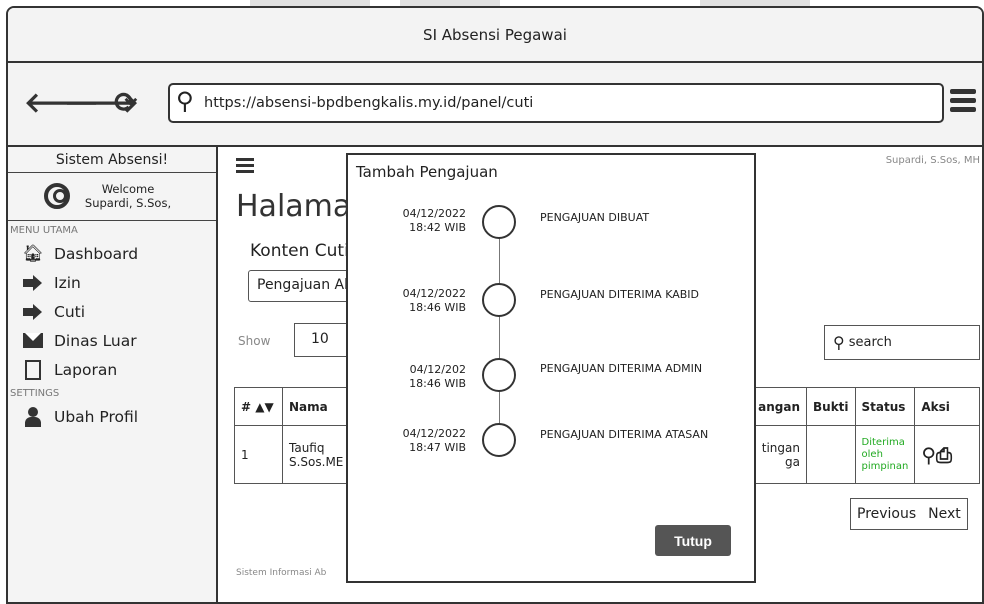 This screenshot has height=604, width=984. I want to click on sidebar-header: Sistem Absensi!, so click(112, 160).